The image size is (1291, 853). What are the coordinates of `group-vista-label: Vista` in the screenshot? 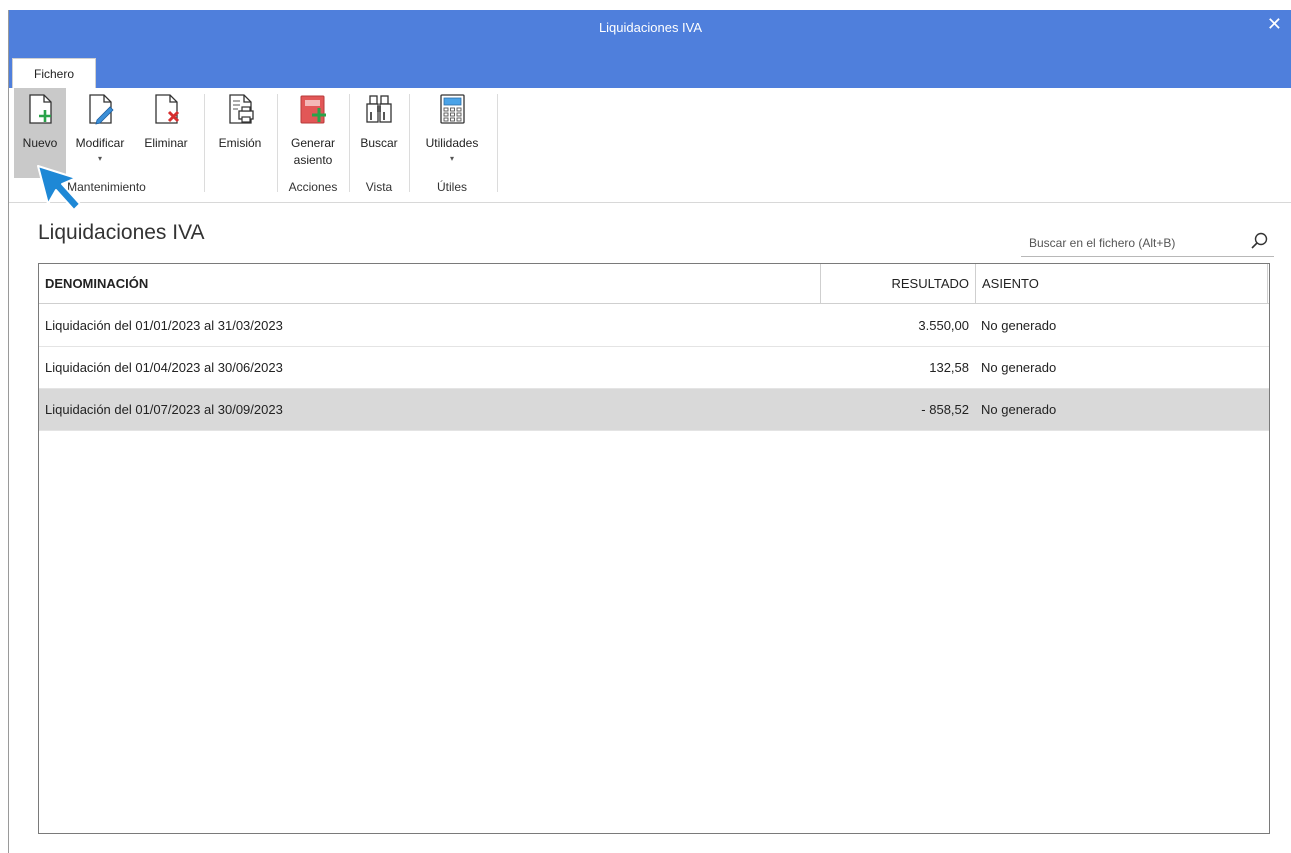 It's located at (379, 187).